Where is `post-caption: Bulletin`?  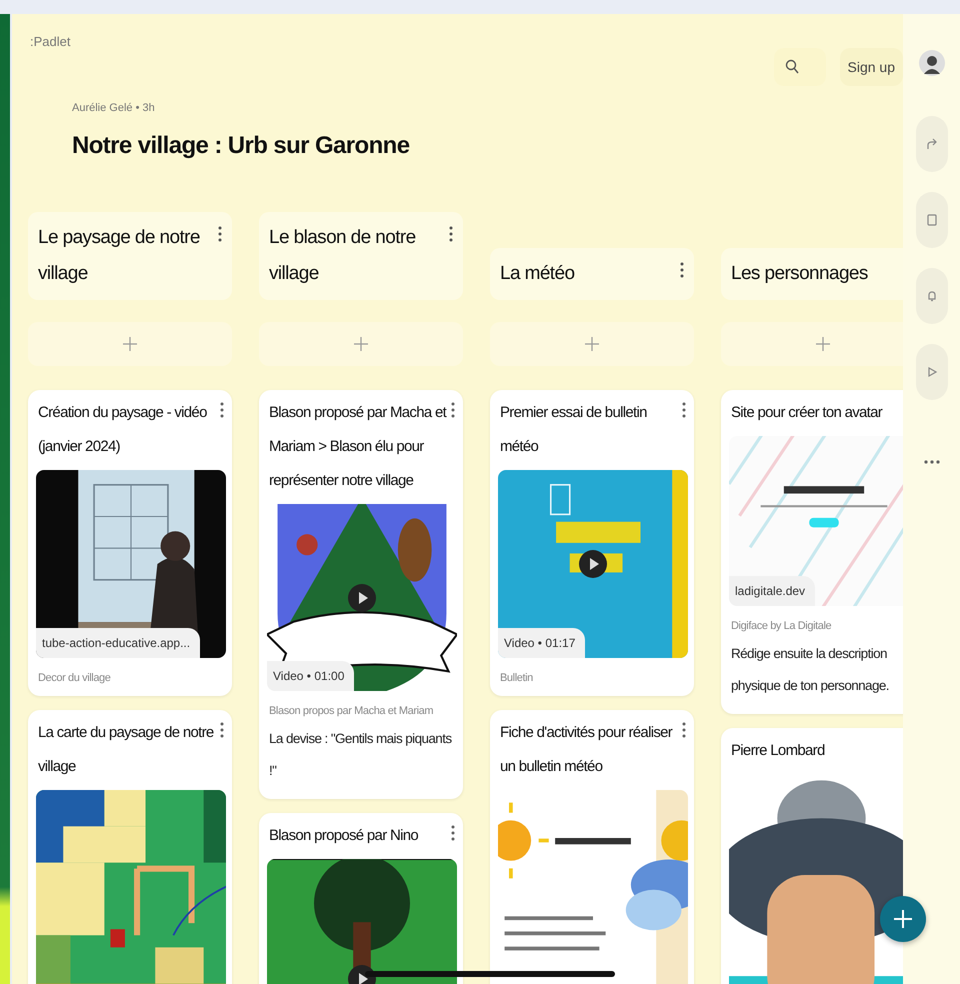 post-caption: Bulletin is located at coordinates (517, 678).